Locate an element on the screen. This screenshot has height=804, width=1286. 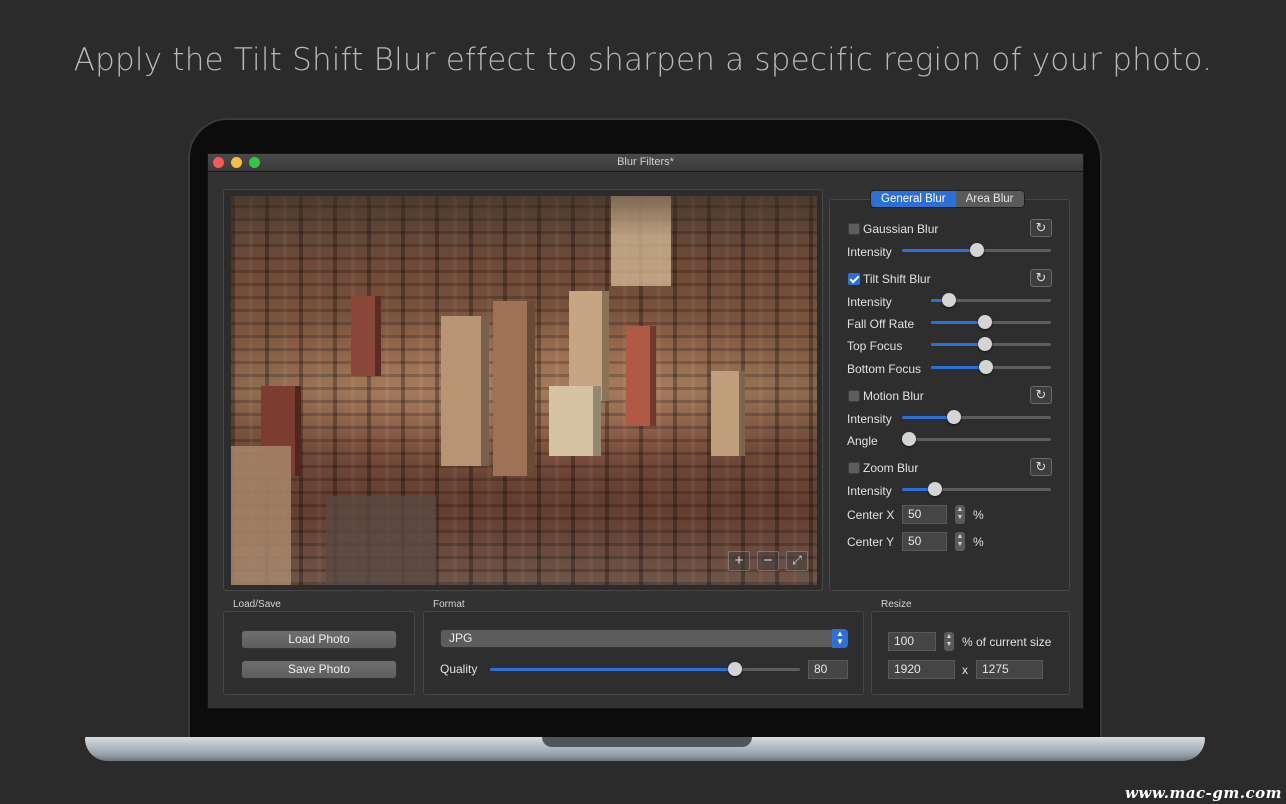
blur-tabs: General Blur Area Blur is located at coordinates (947, 199).